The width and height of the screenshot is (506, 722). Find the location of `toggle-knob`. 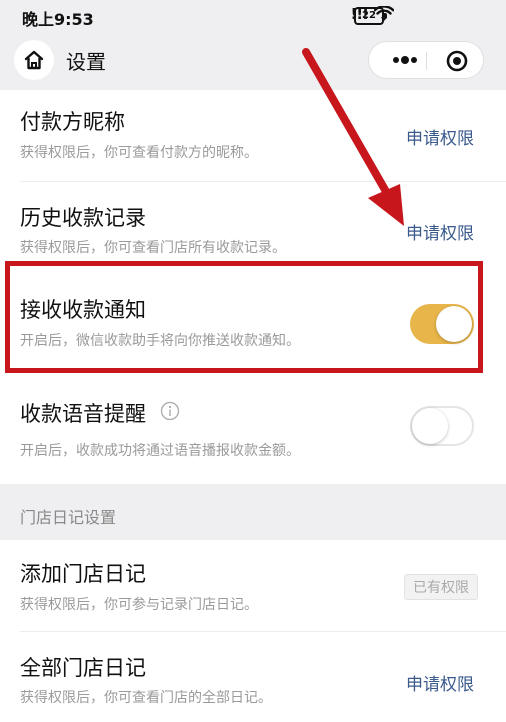

toggle-knob is located at coordinates (430, 426).